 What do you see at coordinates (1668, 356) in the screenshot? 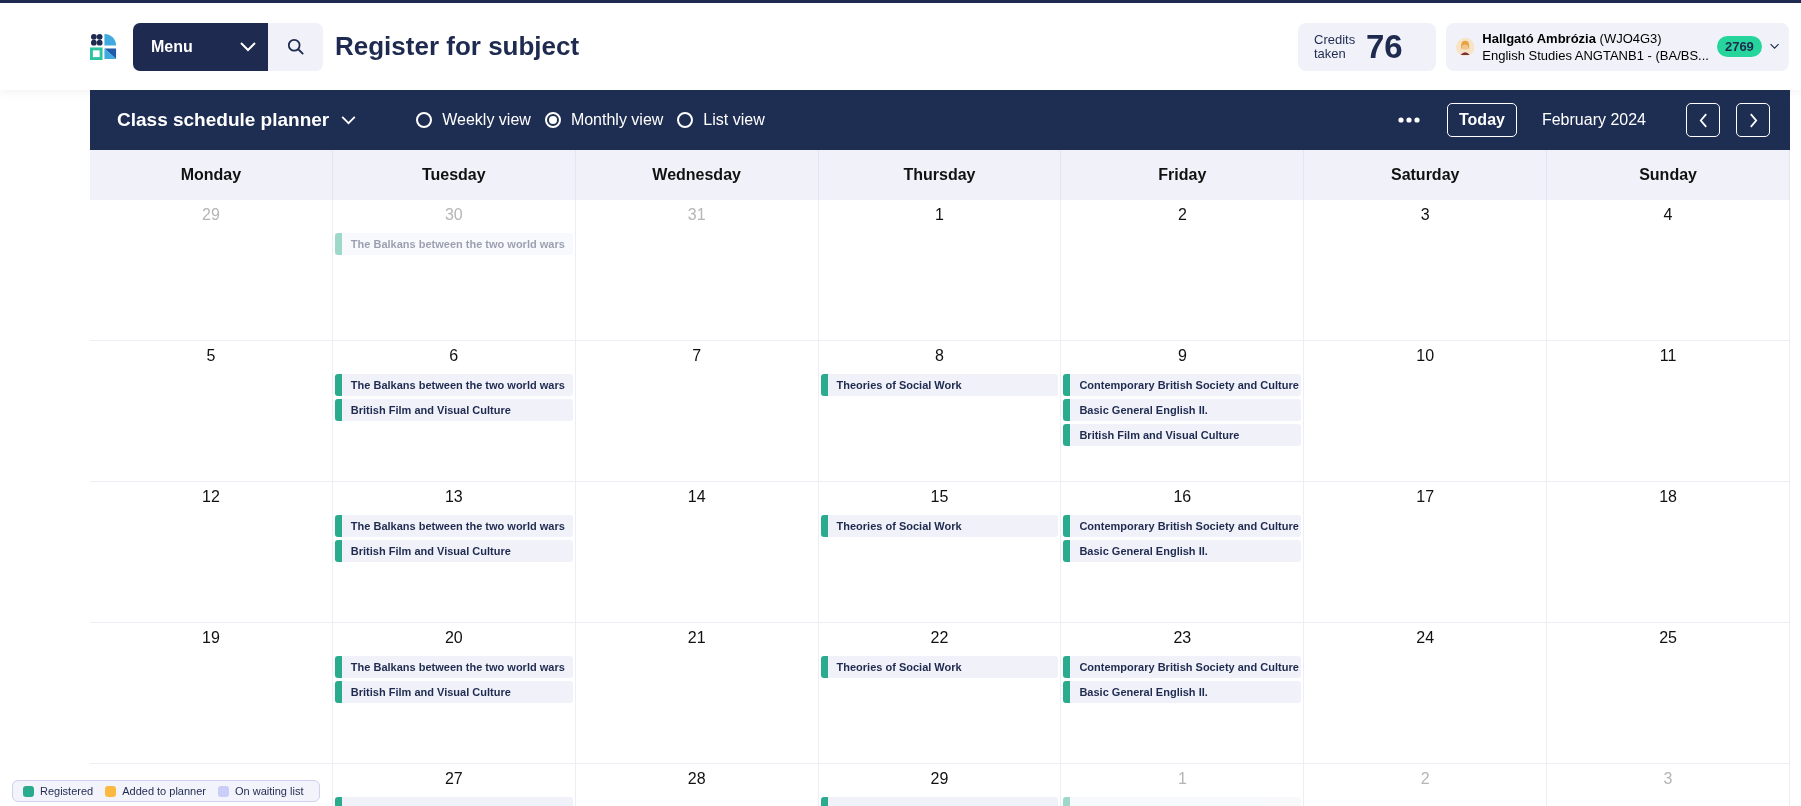
I see `day-number: 11` at bounding box center [1668, 356].